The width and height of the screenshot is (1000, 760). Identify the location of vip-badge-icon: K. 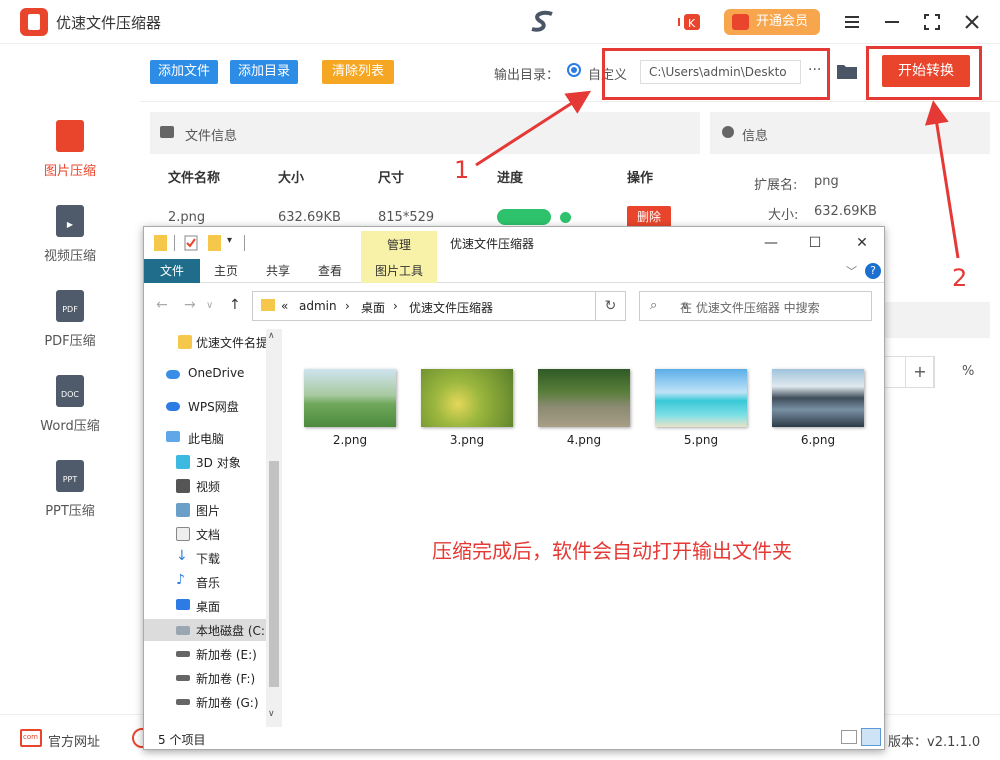
(690, 22).